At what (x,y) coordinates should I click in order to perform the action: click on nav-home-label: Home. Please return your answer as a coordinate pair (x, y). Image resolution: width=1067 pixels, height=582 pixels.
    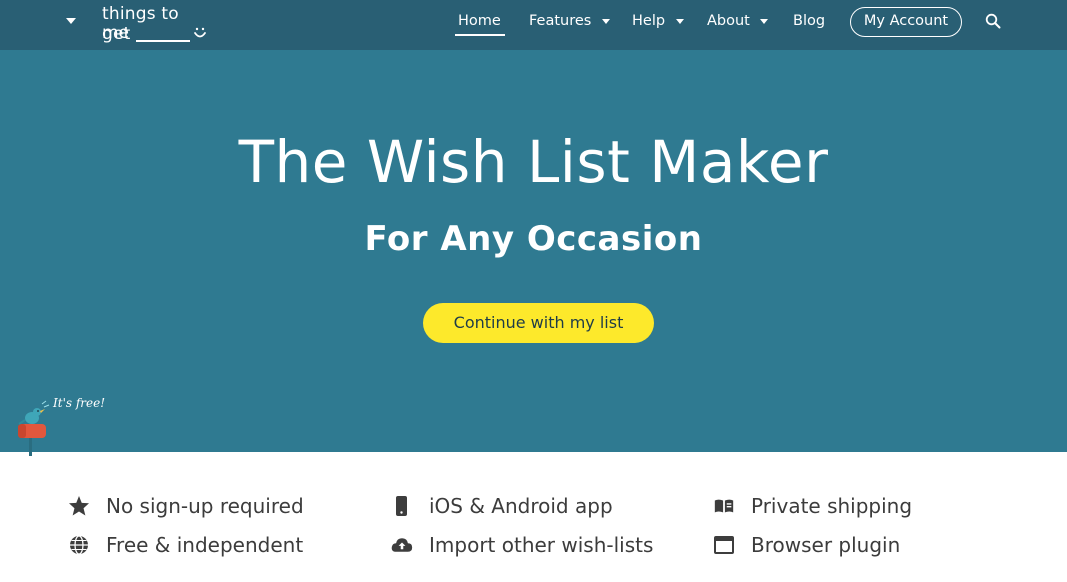
    Looking at the image, I should click on (479, 21).